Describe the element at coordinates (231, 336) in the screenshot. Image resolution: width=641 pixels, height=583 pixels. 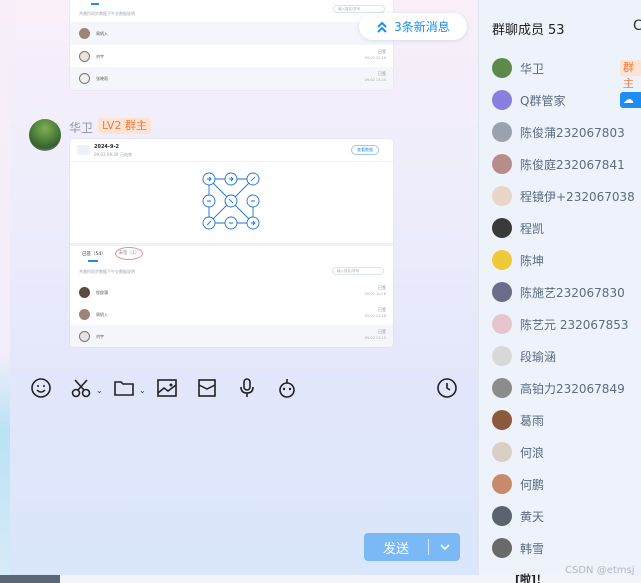
I see `table-row: 刘宇 已签 09-02 13:15` at that location.